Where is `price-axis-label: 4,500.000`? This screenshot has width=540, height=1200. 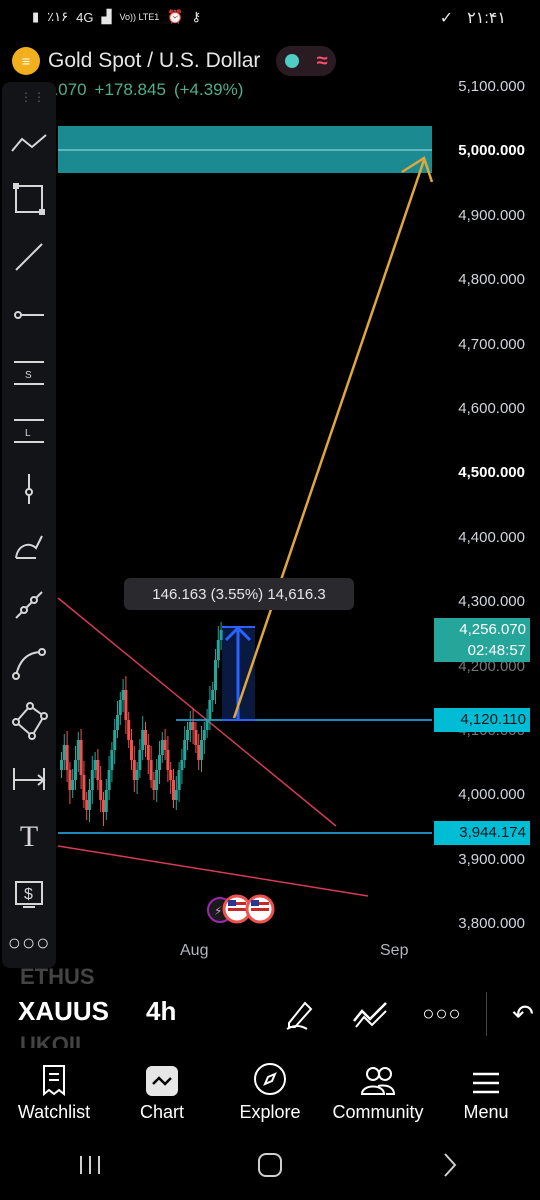 price-axis-label: 4,500.000 is located at coordinates (491, 473).